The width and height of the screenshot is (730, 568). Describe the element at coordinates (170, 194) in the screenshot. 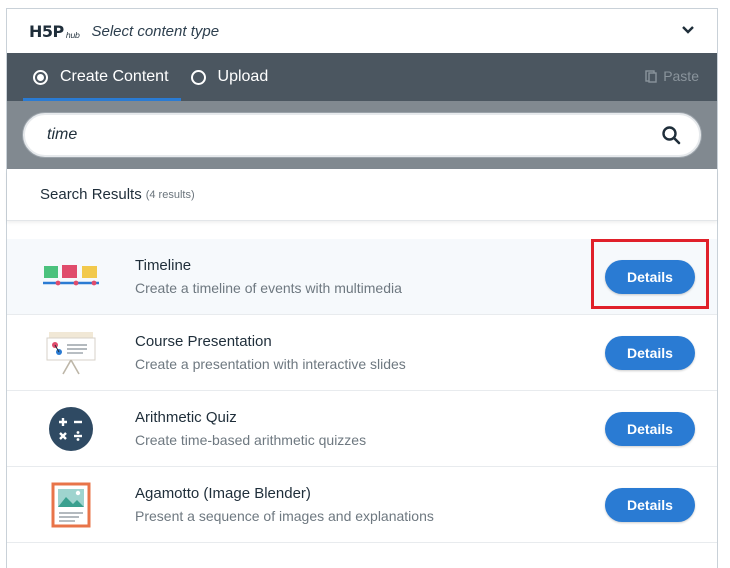

I see `results-count: (4 results)` at that location.